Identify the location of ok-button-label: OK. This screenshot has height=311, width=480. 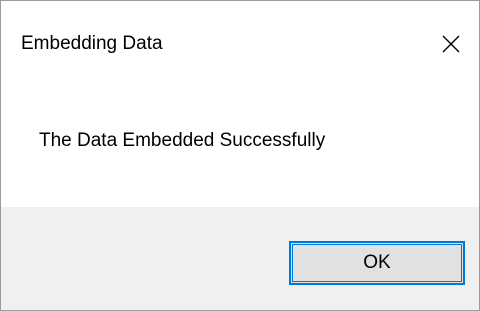
(377, 262).